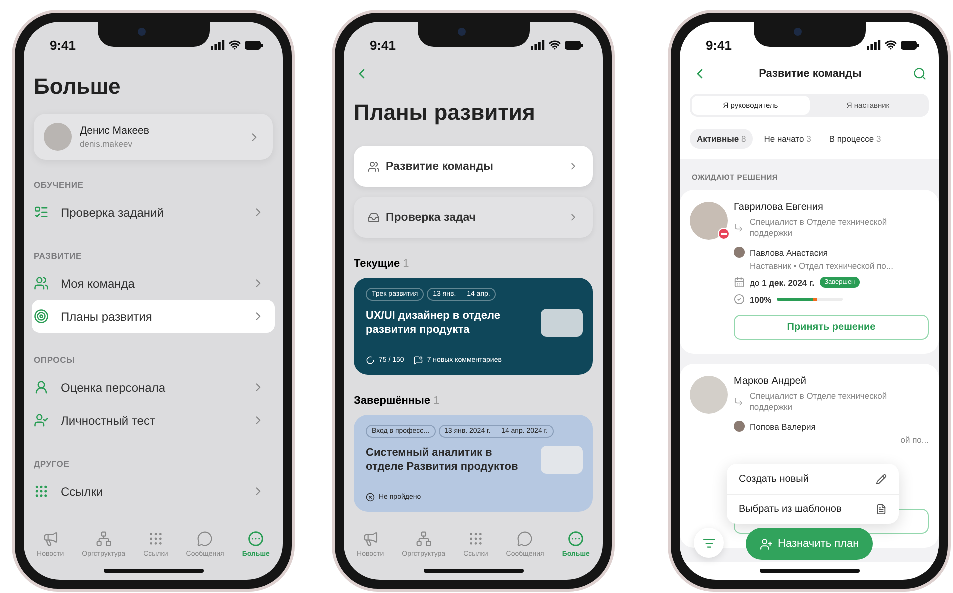 The width and height of the screenshot is (953, 593). What do you see at coordinates (443, 460) in the screenshot?
I see `plan-title: Системный аналитик в отделе Развития продуктов` at bounding box center [443, 460].